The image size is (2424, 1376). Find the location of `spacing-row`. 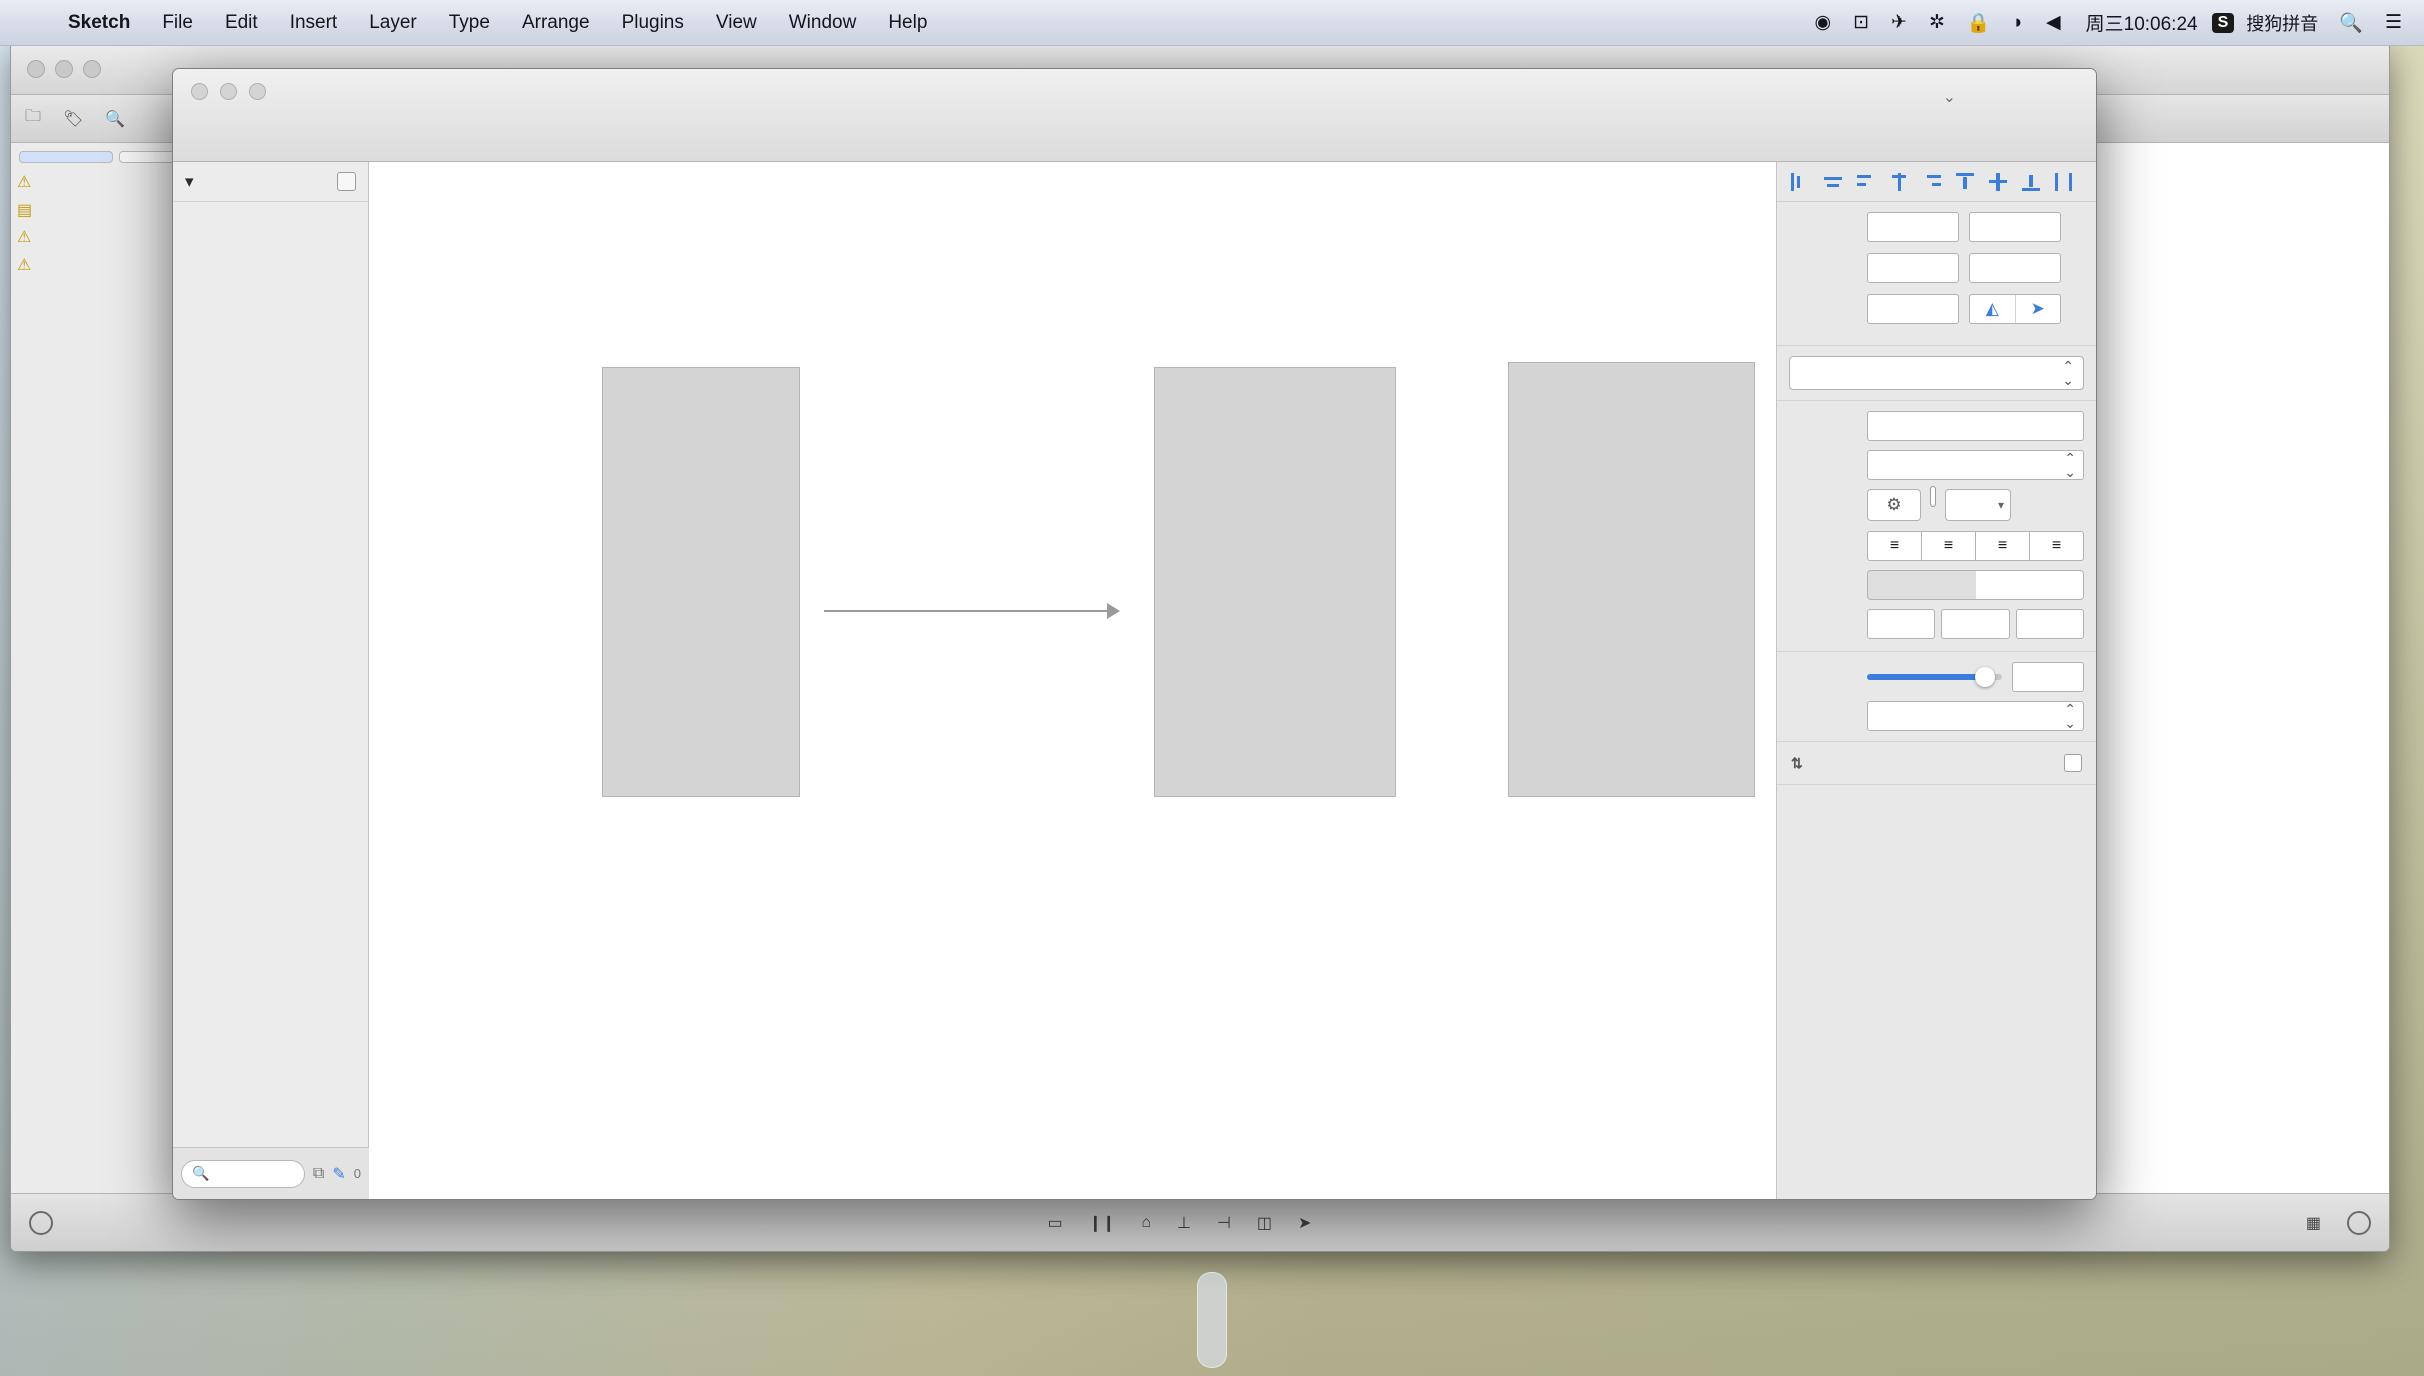

spacing-row is located at coordinates (1936, 624).